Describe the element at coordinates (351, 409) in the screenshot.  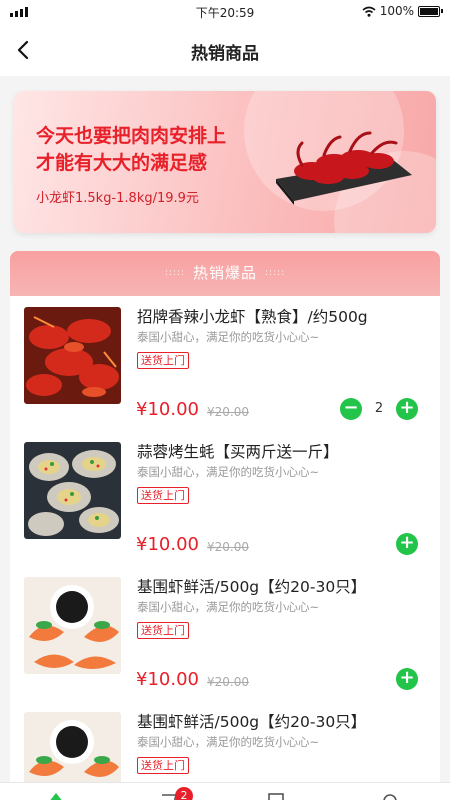
I see `decrease-qty-button: −` at that location.